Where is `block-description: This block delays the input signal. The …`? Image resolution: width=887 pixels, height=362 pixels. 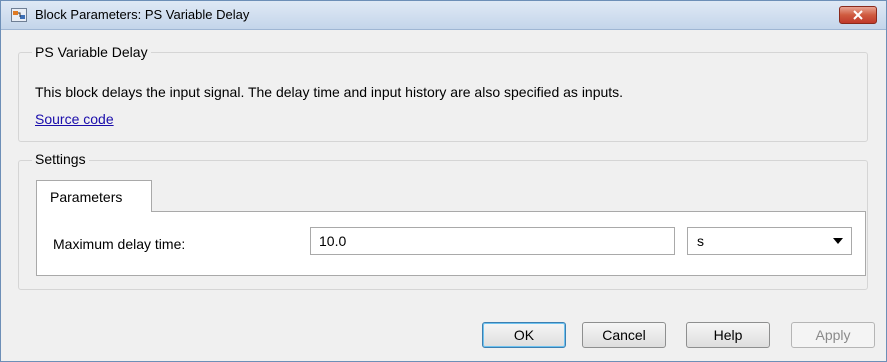
block-description: This block delays the input signal. The … is located at coordinates (329, 92).